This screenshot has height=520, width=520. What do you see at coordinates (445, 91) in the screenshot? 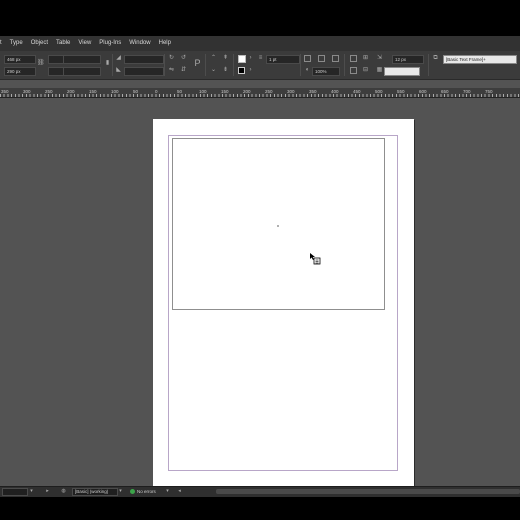
I see `ruler-label: 650` at bounding box center [445, 91].